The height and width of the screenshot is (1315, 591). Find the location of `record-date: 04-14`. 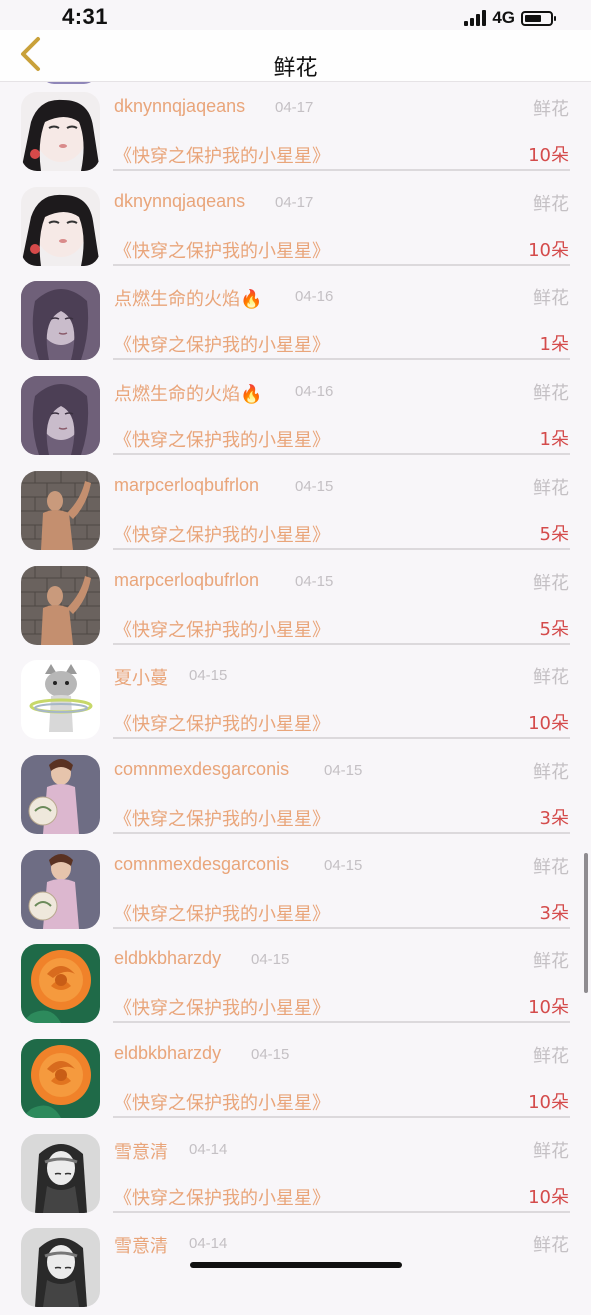

record-date: 04-14 is located at coordinates (208, 1244).